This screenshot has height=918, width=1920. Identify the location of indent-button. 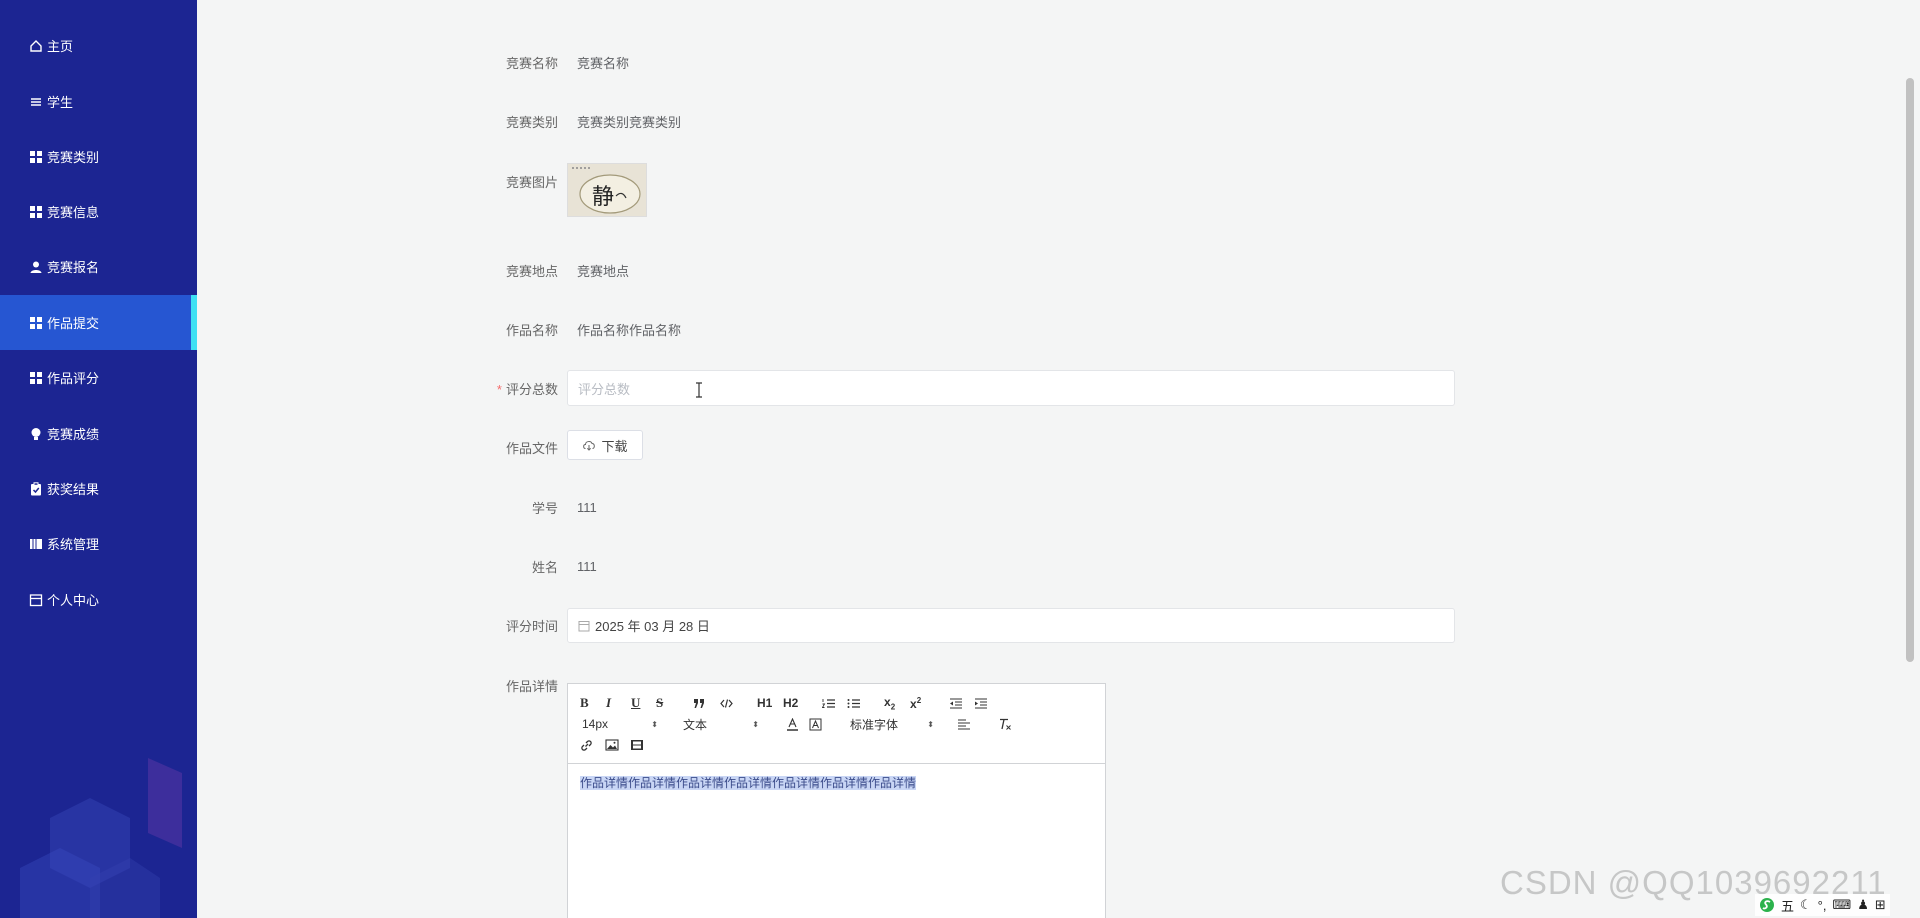
(981, 703).